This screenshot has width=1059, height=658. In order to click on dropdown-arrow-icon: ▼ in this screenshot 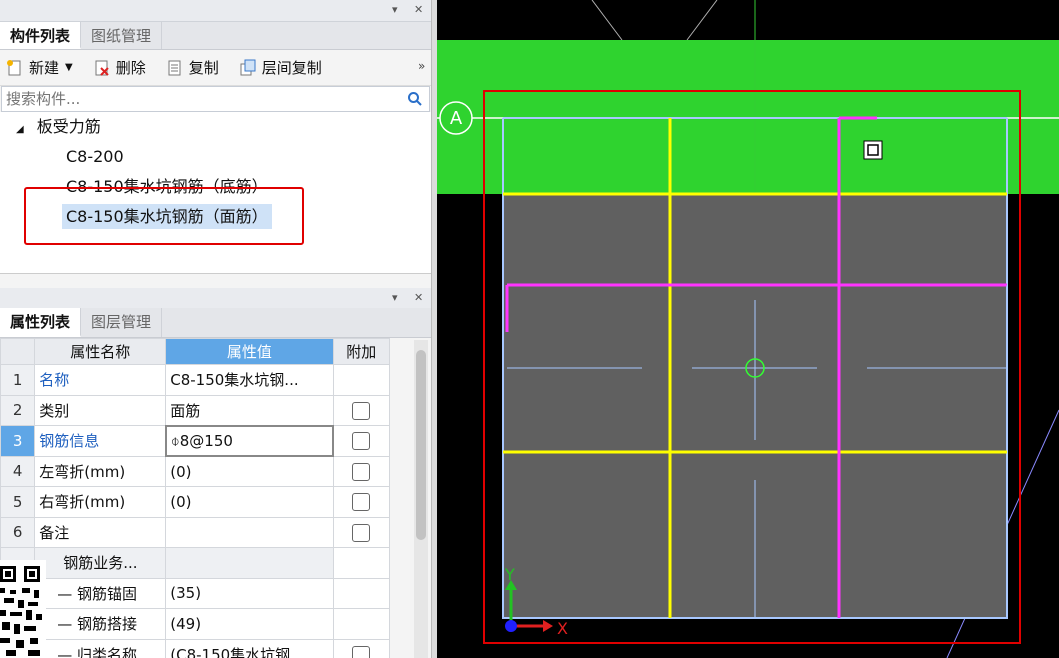, I will do `click(69, 67)`.